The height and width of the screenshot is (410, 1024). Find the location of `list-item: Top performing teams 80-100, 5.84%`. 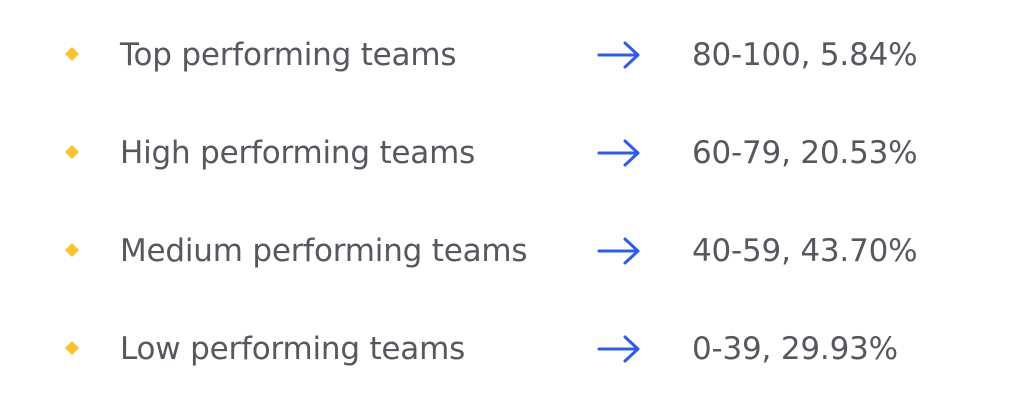

list-item: Top performing teams 80-100, 5.84% is located at coordinates (512, 55).